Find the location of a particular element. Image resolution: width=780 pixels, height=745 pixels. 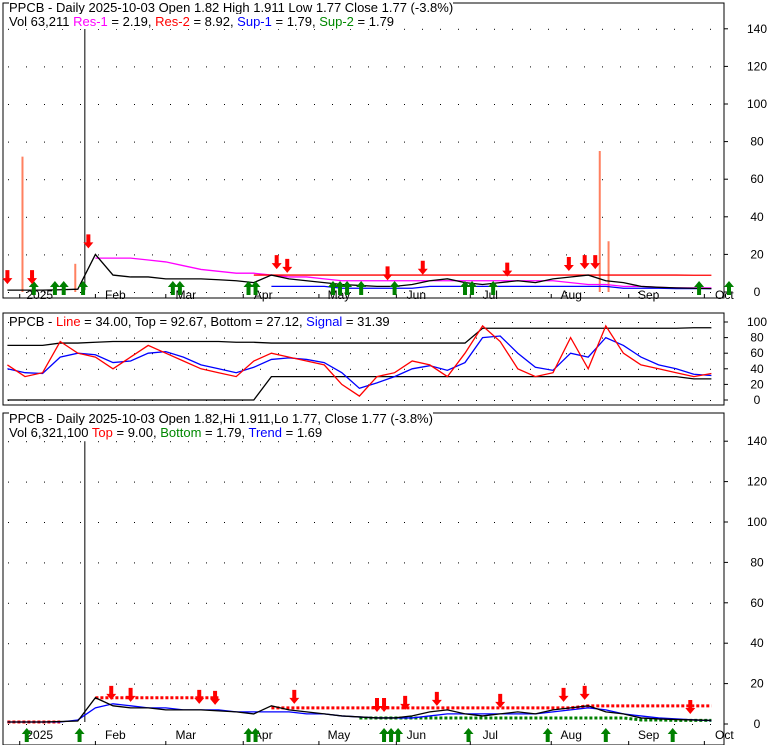

y-tick-label: 80 is located at coordinates (757, 338).